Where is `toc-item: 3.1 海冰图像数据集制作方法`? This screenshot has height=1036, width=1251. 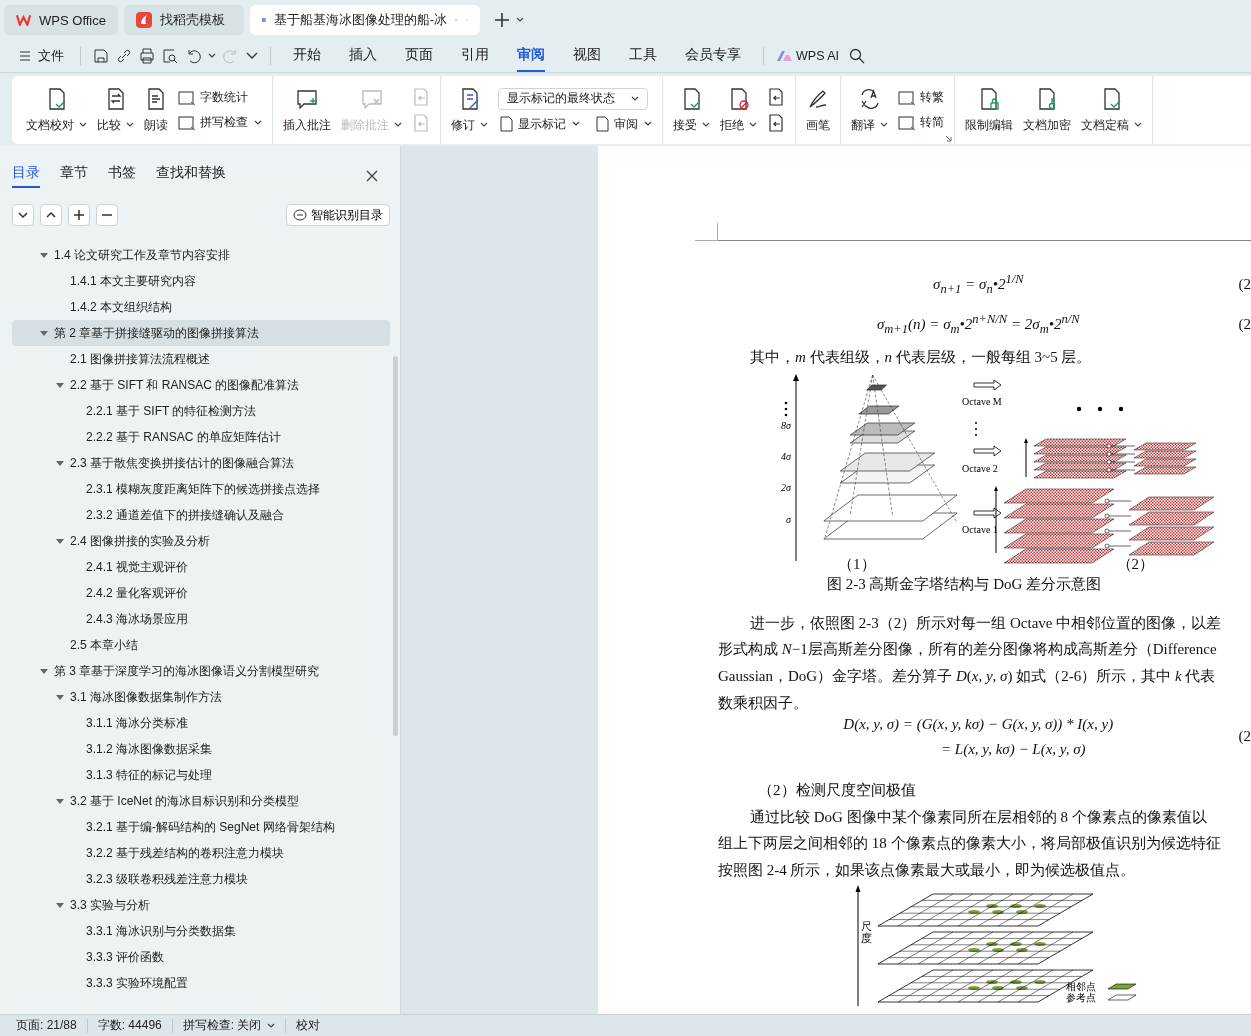
toc-item: 3.1 海冰图像数据集制作方法 is located at coordinates (201, 697).